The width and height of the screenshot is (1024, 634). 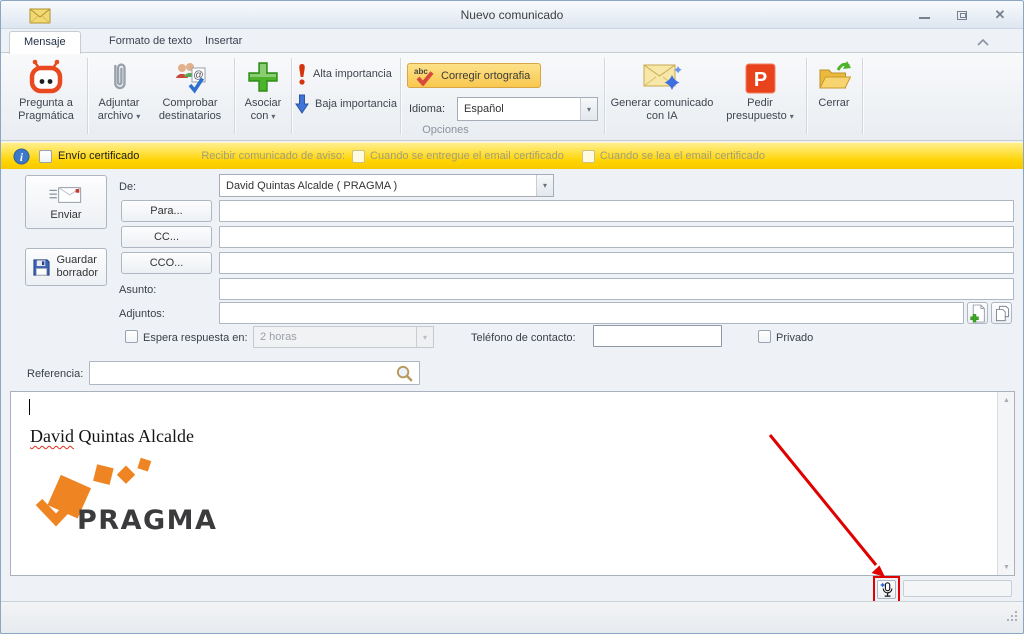 I want to click on maximize-button, so click(x=962, y=15).